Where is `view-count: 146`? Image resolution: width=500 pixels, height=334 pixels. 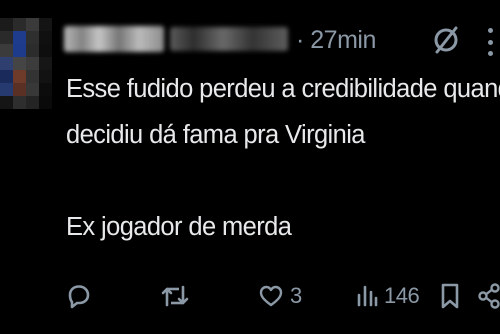
view-count: 146 is located at coordinates (402, 295).